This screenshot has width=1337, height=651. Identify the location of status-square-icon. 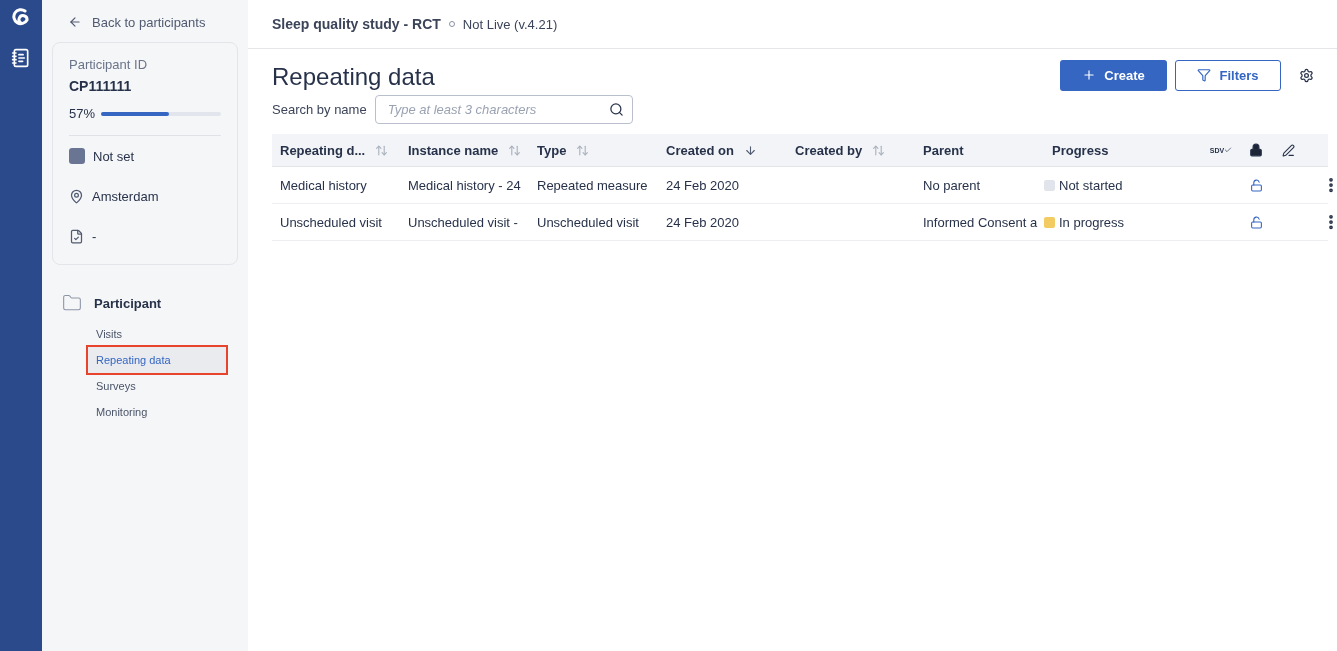
(77, 156).